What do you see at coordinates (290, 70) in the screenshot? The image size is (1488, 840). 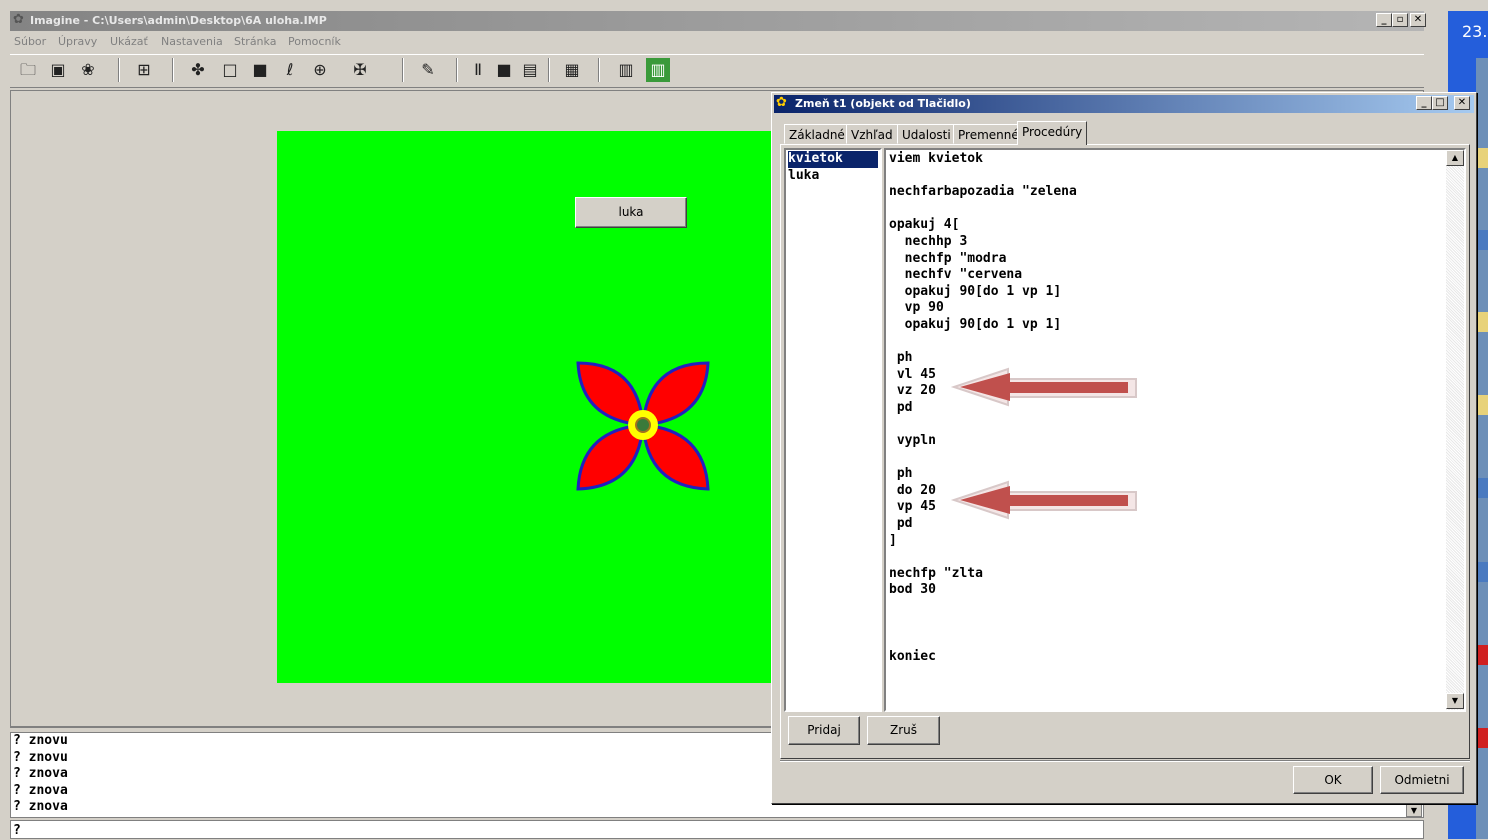 I see `shape-icon: ℓ` at bounding box center [290, 70].